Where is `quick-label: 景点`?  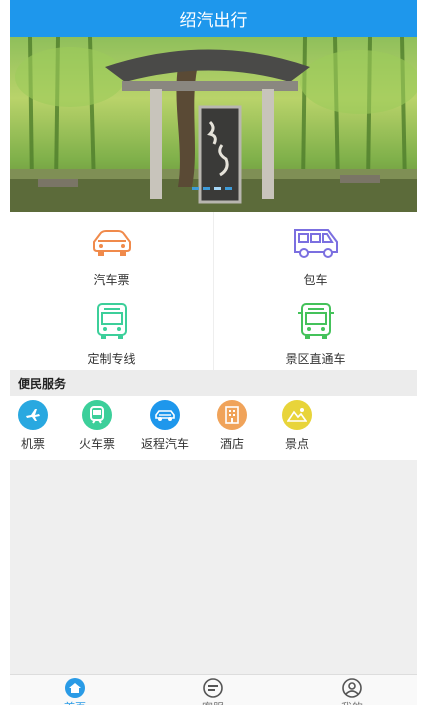 quick-label: 景点 is located at coordinates (296, 444).